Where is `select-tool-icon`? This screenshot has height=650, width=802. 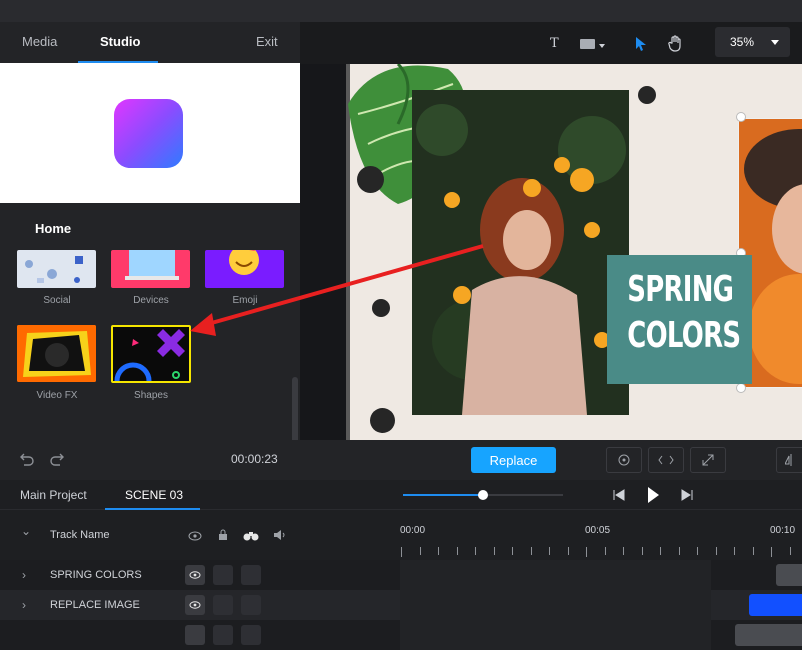 select-tool-icon is located at coordinates (641, 44).